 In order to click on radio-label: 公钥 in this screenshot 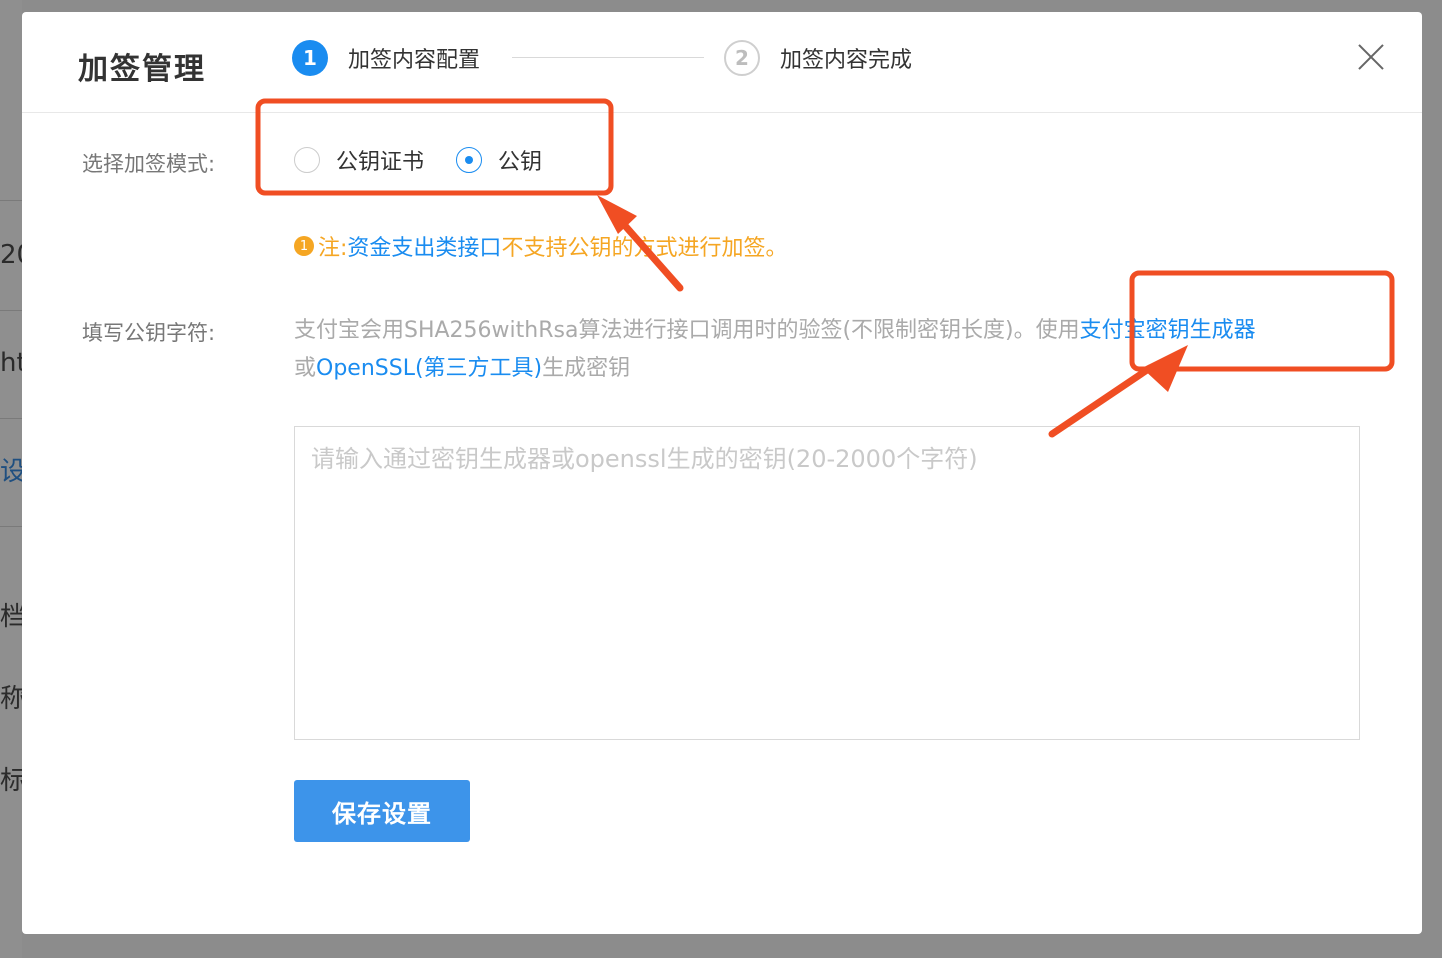, I will do `click(520, 162)`.